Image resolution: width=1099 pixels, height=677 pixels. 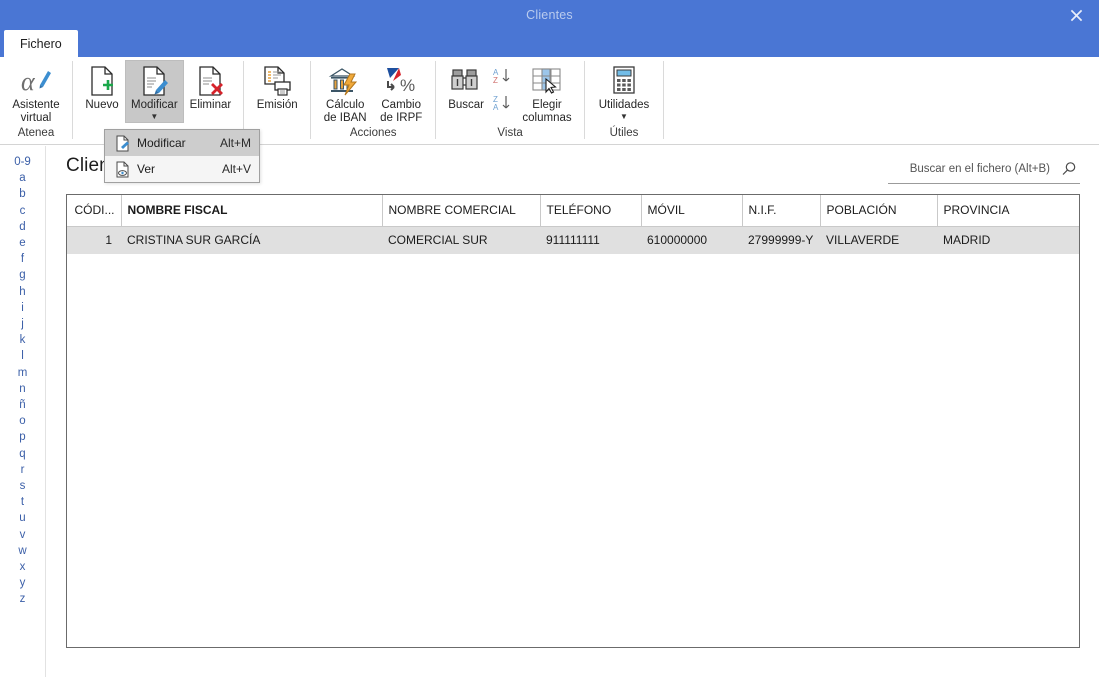 What do you see at coordinates (879, 211) in the screenshot?
I see `column-header-poblacion: POBLACIÓN` at bounding box center [879, 211].